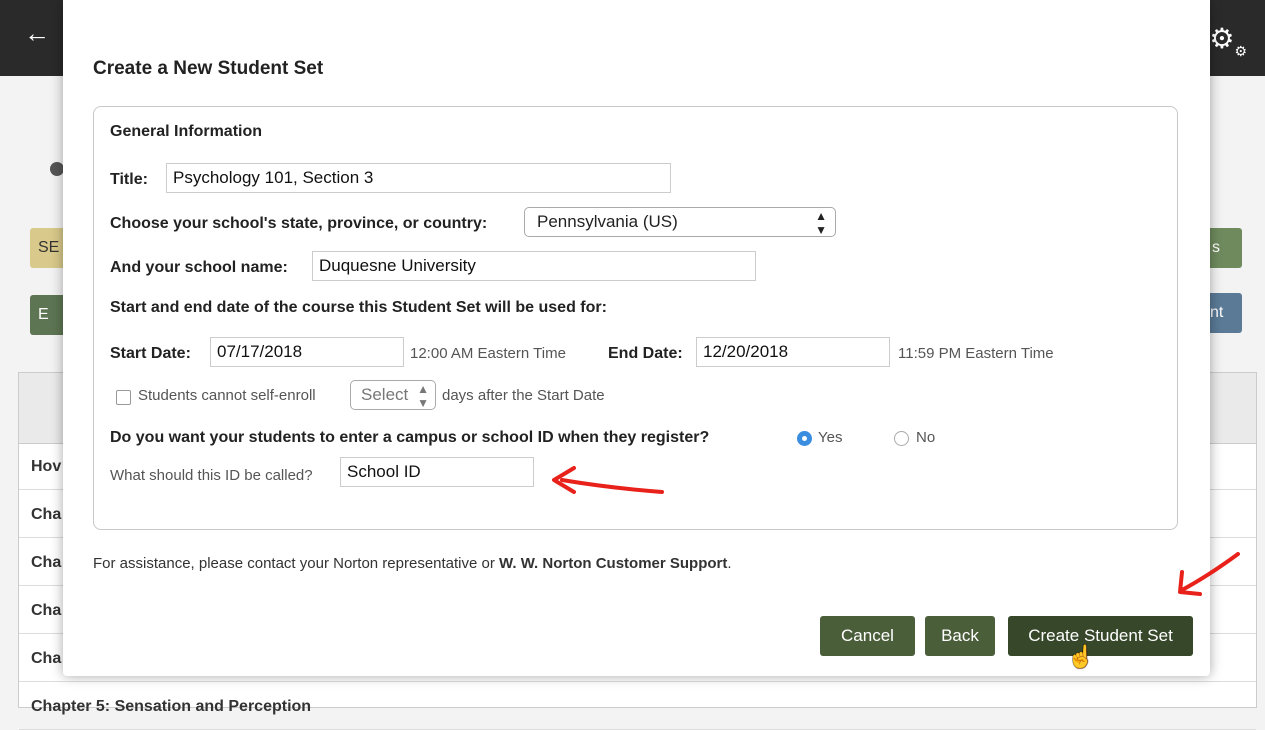 This screenshot has width=1265, height=730. I want to click on id-yes-radio, so click(804, 438).